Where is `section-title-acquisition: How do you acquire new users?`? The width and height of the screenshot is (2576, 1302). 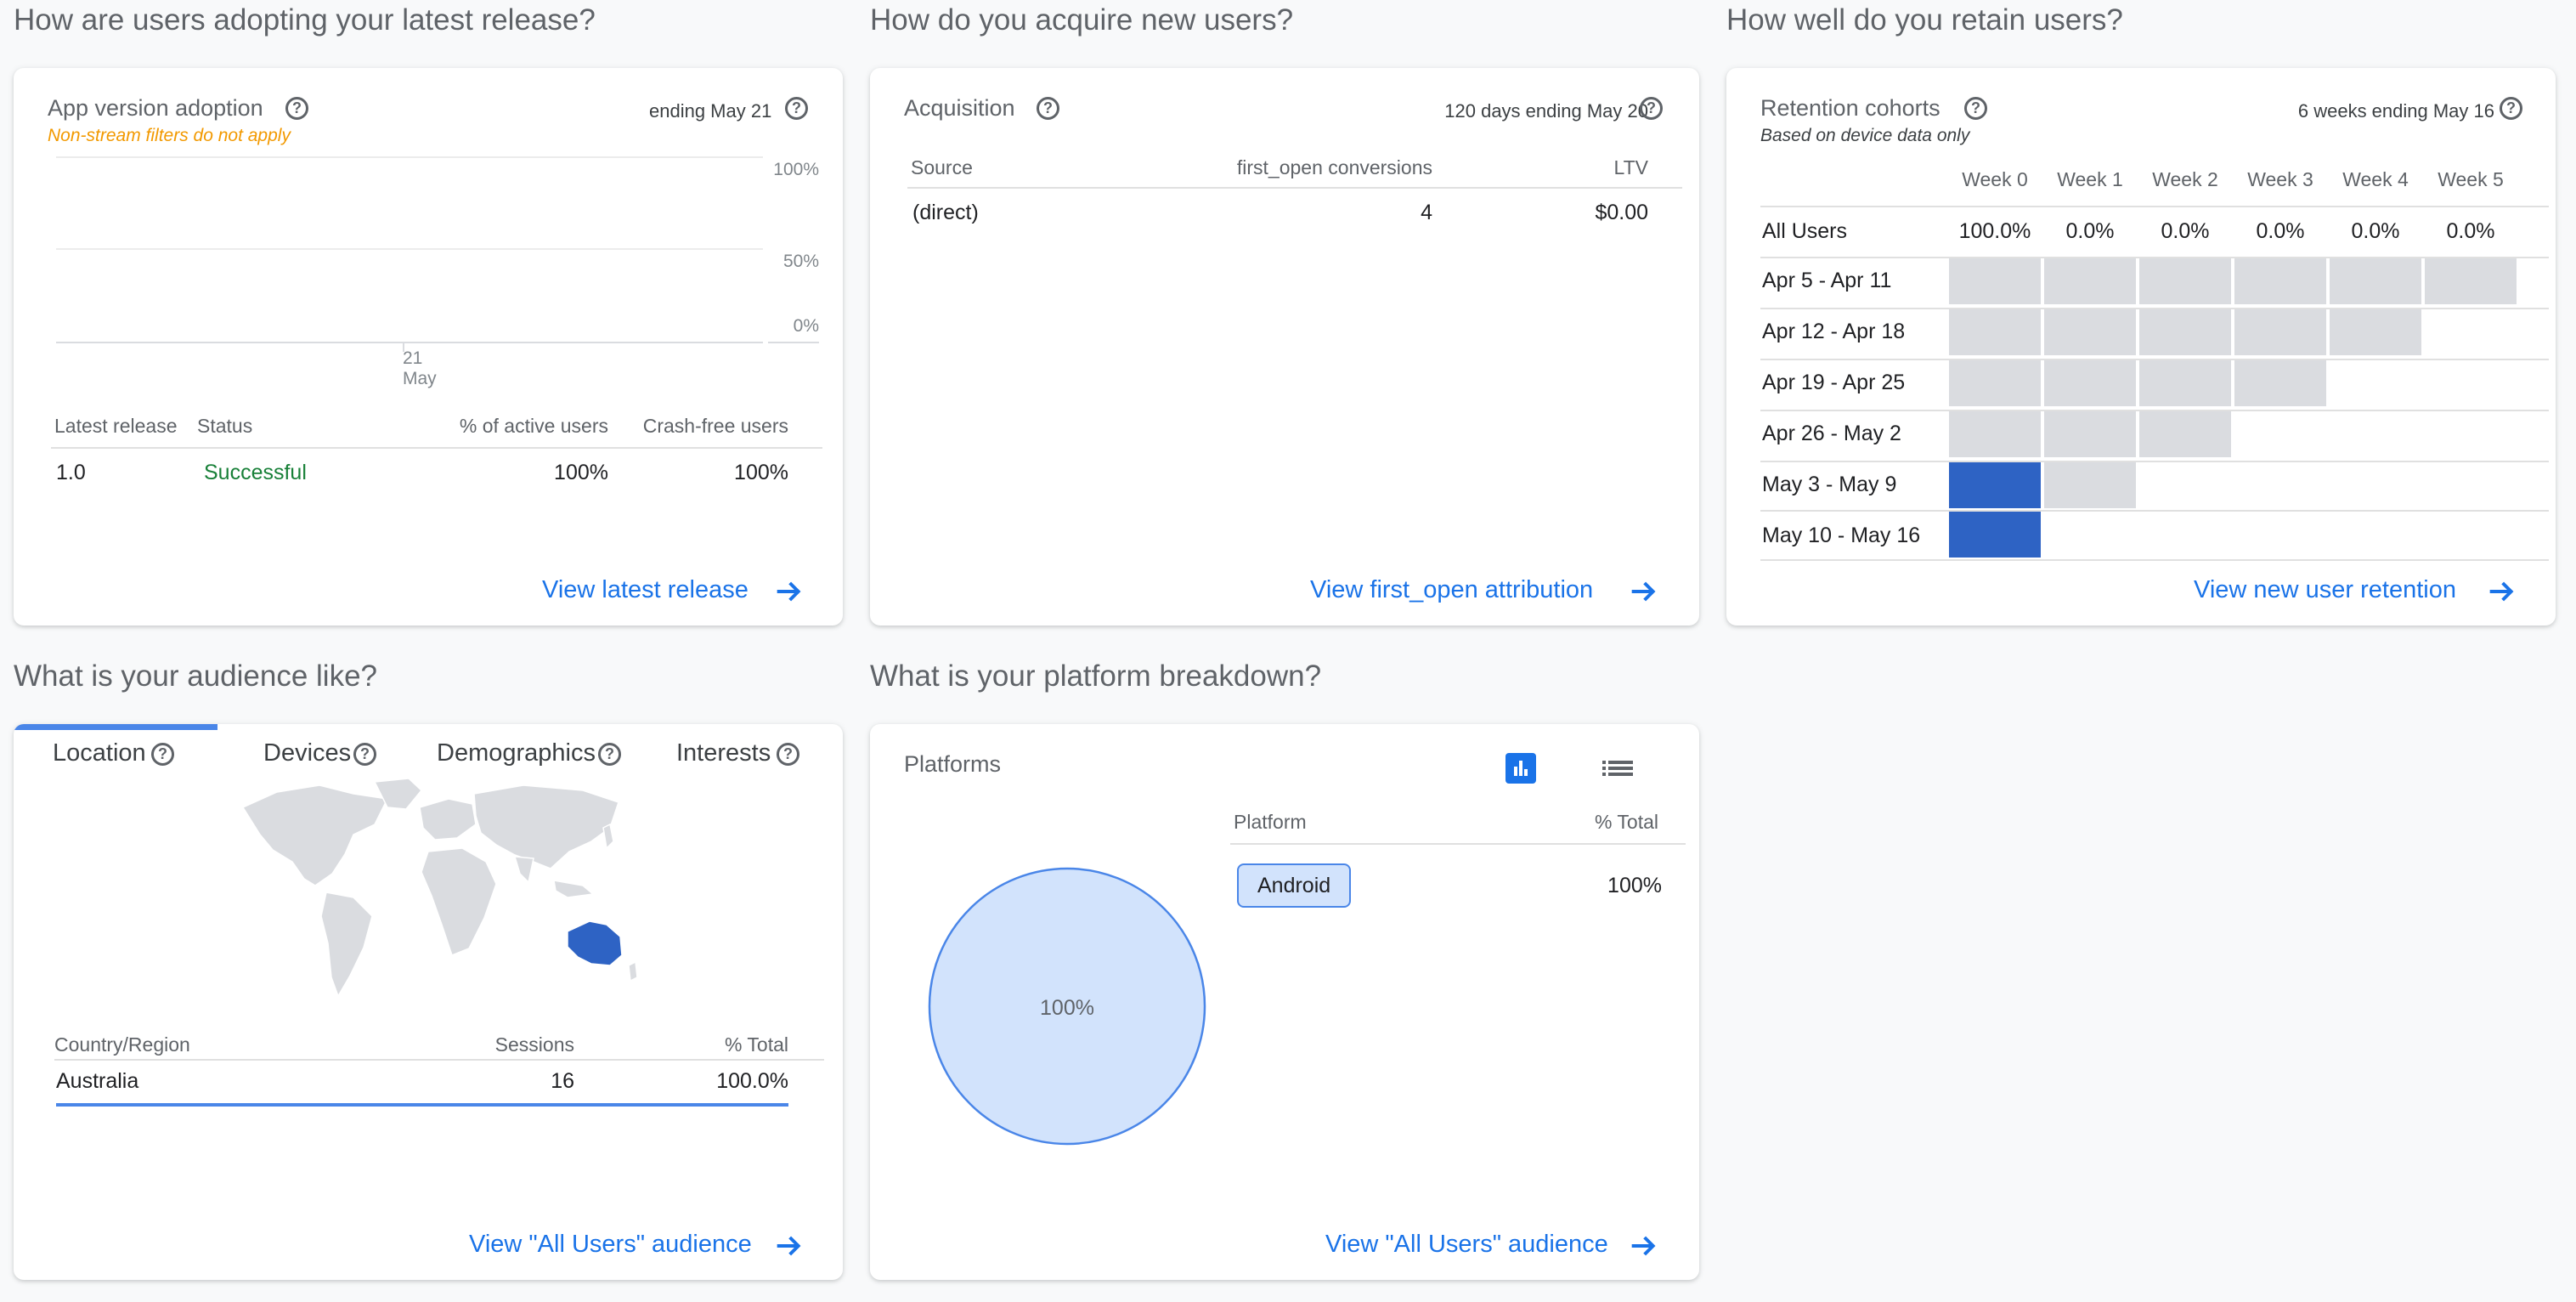 section-title-acquisition: How do you acquire new users? is located at coordinates (1082, 20).